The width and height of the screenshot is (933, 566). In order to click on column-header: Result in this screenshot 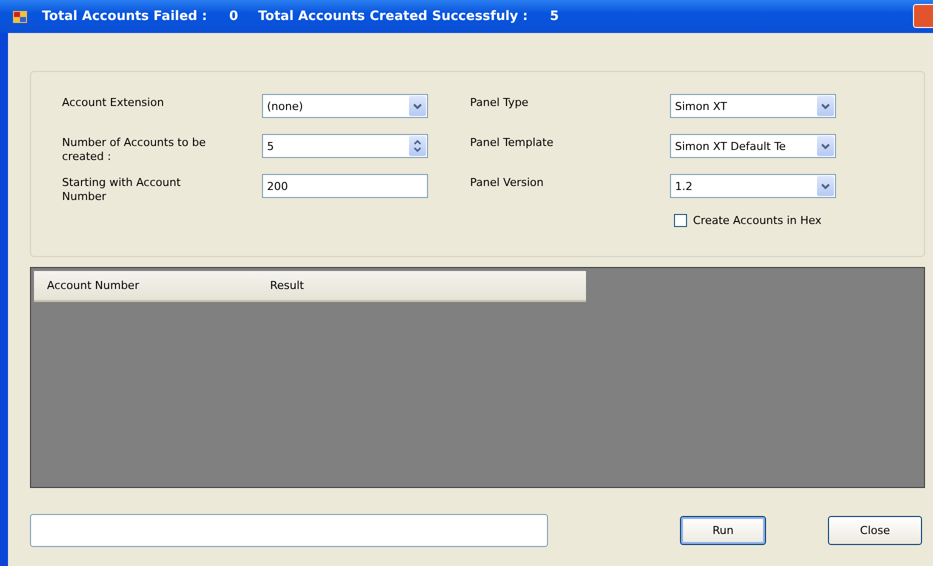, I will do `click(368, 285)`.